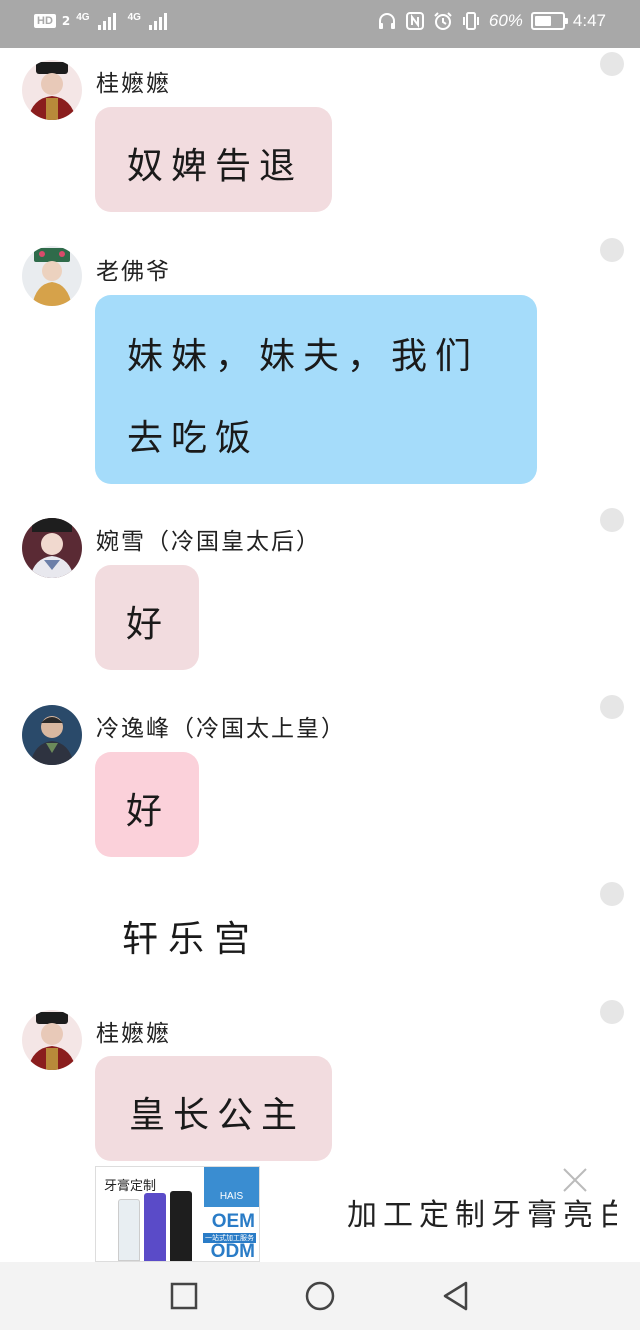 Image resolution: width=640 pixels, height=1330 pixels. Describe the element at coordinates (505, 20) in the screenshot. I see `battery-percent: 60%` at that location.